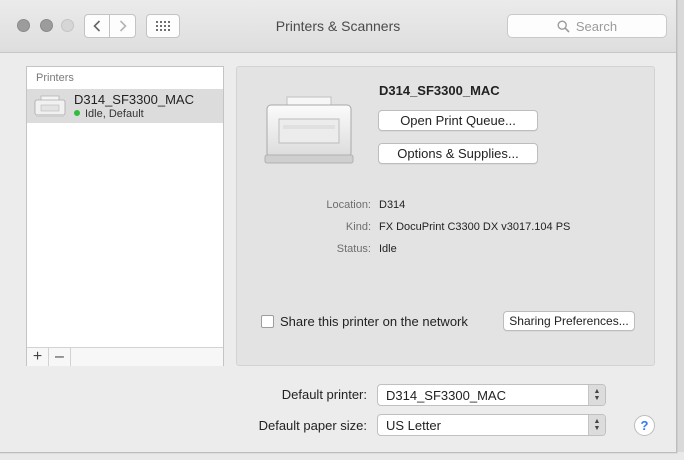 Image resolution: width=684 pixels, height=460 pixels. I want to click on window-title: Printers & Scanners, so click(338, 26).